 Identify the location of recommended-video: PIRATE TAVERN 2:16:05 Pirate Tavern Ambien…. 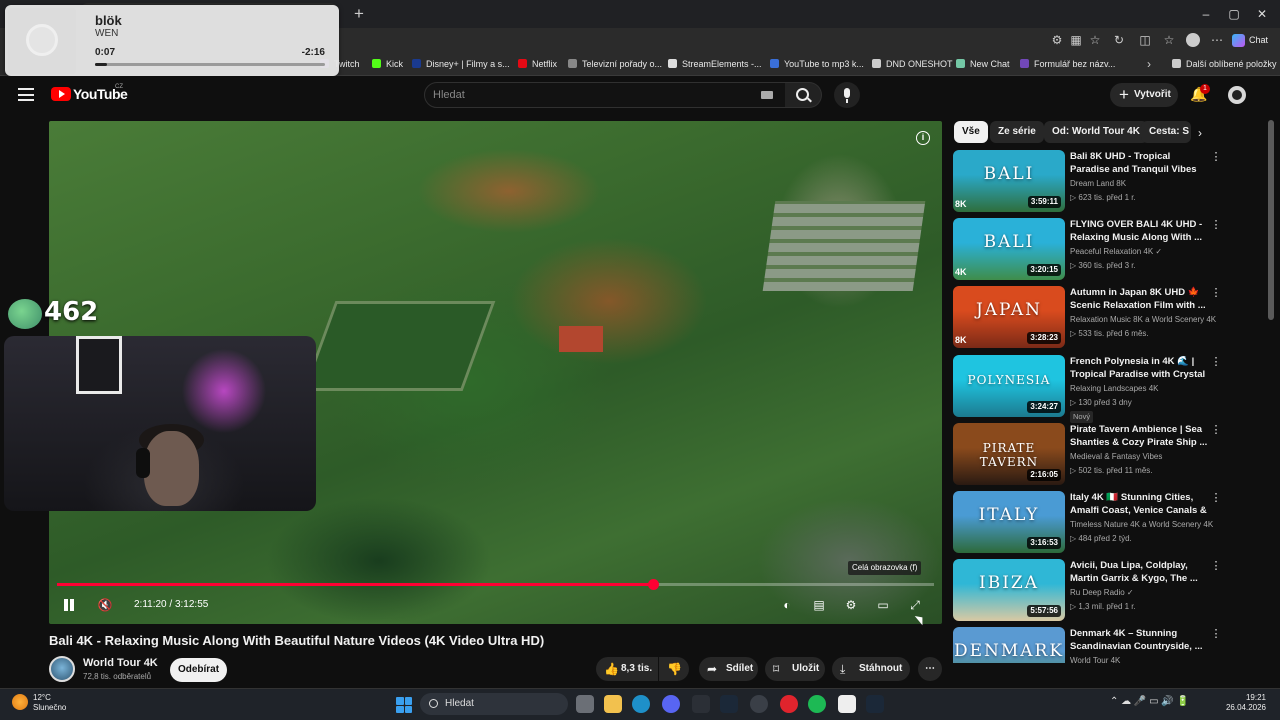
(1105, 453).